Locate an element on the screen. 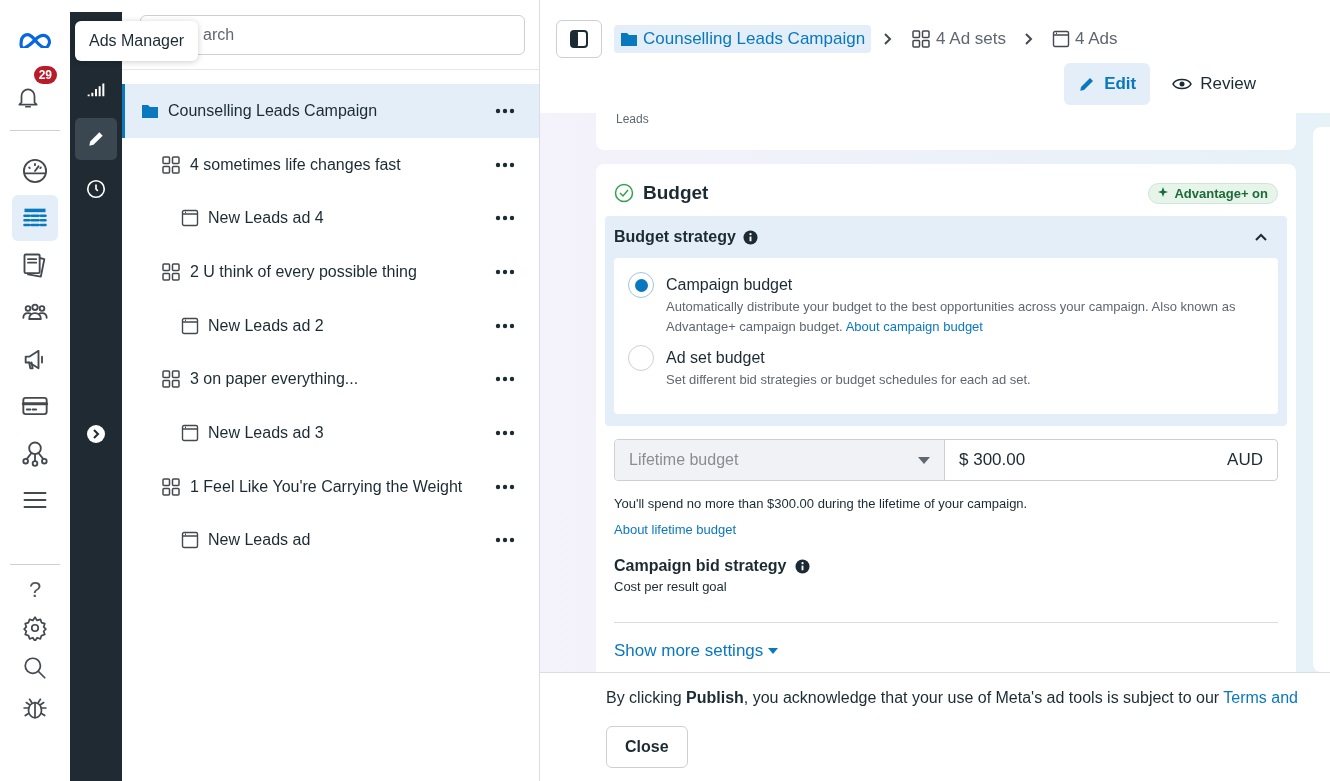 This screenshot has width=1330, height=781. objective-text: Leads is located at coordinates (632, 119).